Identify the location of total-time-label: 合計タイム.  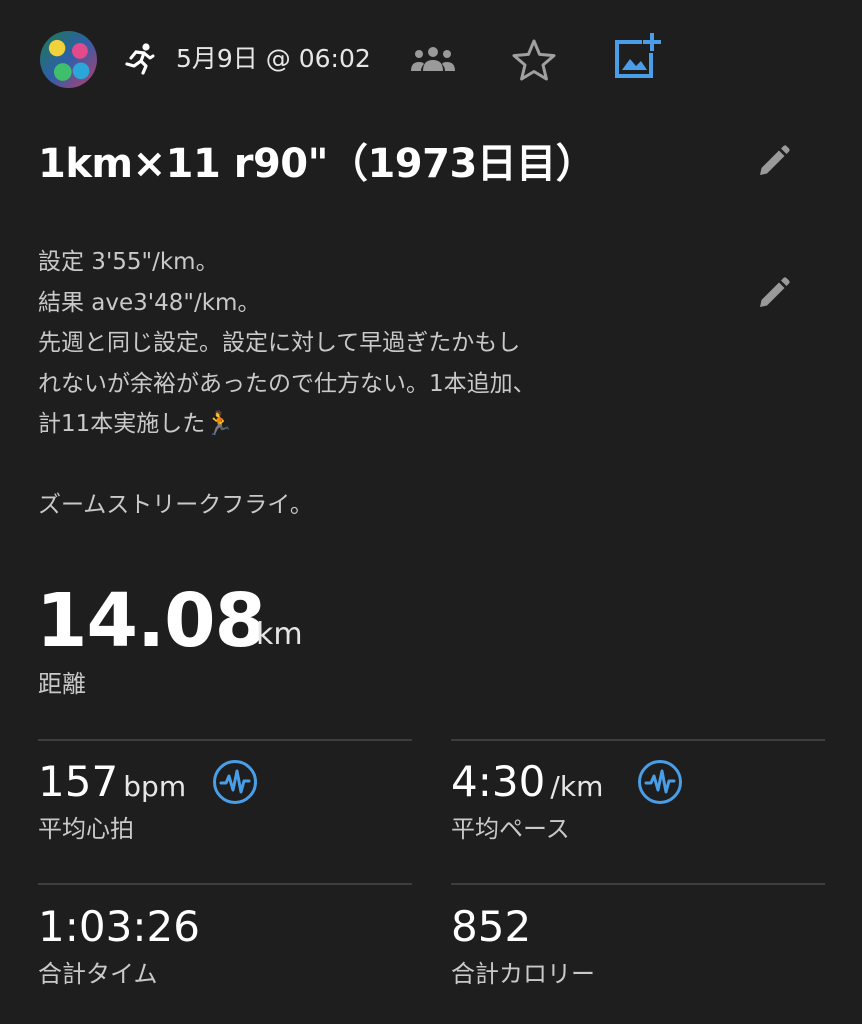
(98, 974).